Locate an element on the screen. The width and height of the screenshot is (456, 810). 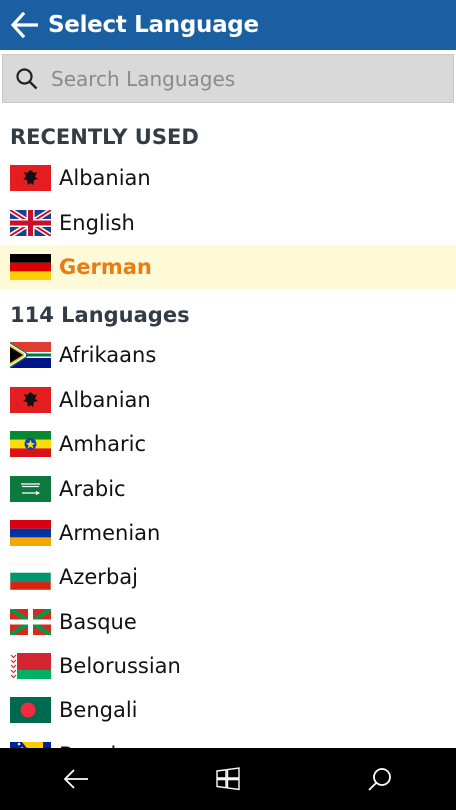
nav-search-button is located at coordinates (380, 779).